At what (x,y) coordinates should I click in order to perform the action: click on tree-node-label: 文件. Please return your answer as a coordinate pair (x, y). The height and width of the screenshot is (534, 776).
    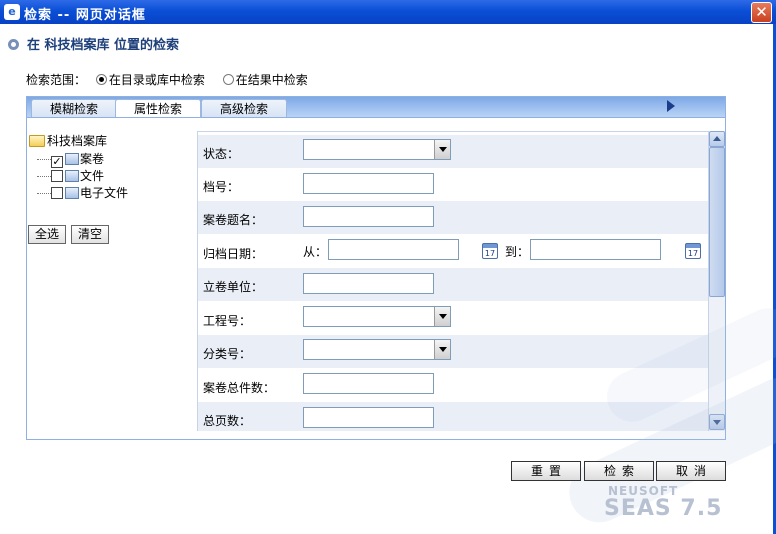
    Looking at the image, I should click on (92, 176).